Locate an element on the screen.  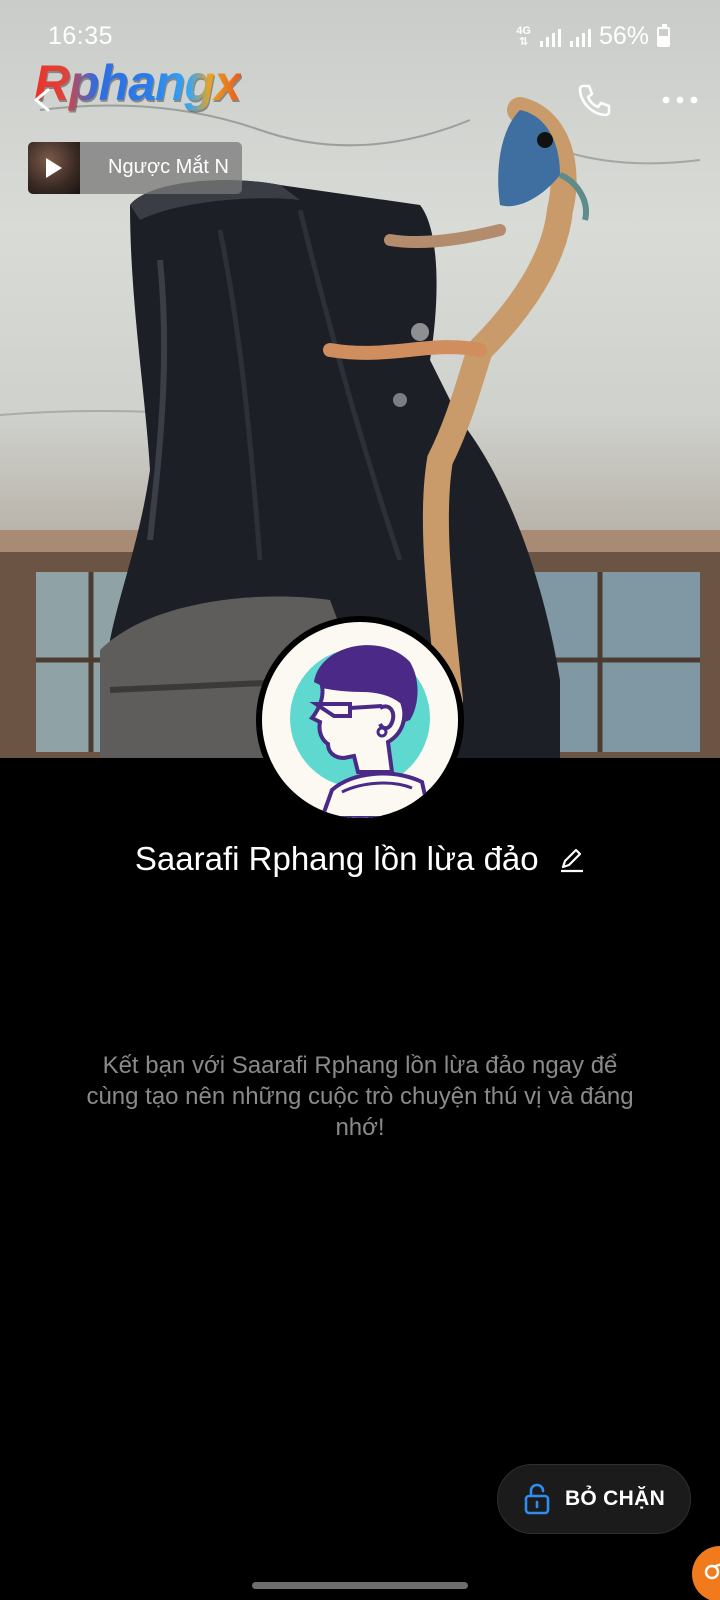
status-bar: 16:35 4G ⇅ 56% is located at coordinates (360, 30).